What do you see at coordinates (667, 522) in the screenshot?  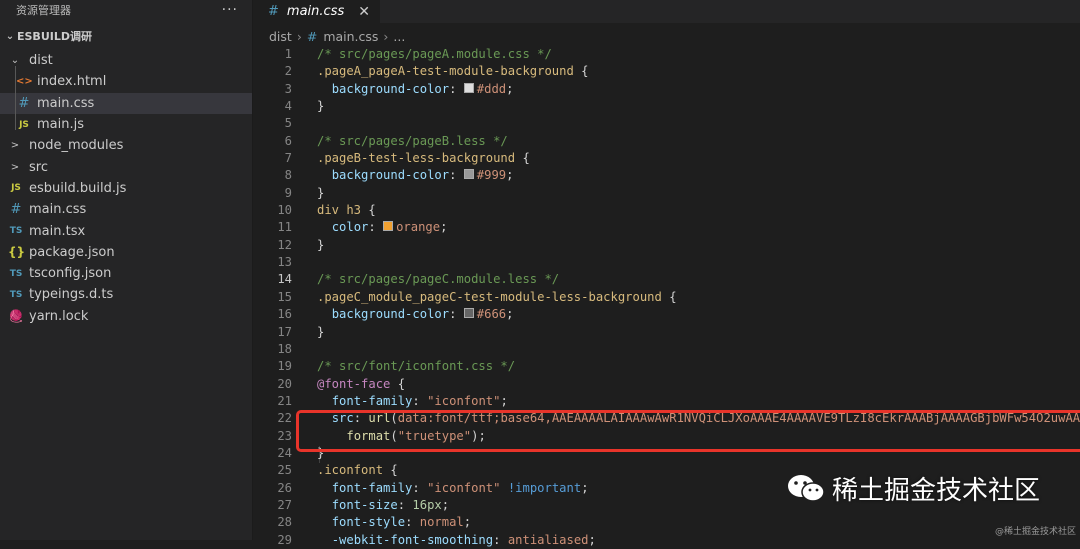 I see `code-line: 28 font-style: normal;` at bounding box center [667, 522].